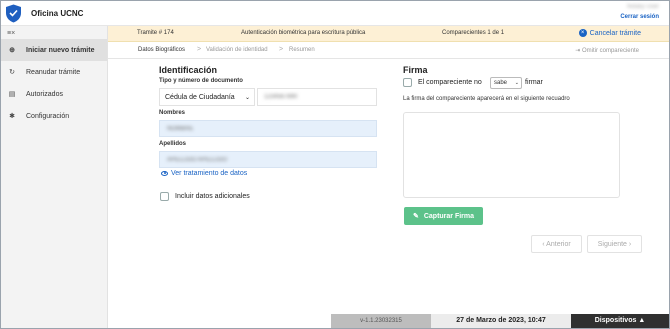 Image resolution: width=670 pixels, height=329 pixels. What do you see at coordinates (449, 216) in the screenshot?
I see `capture-signature-label: Capturar Firma` at bounding box center [449, 216].